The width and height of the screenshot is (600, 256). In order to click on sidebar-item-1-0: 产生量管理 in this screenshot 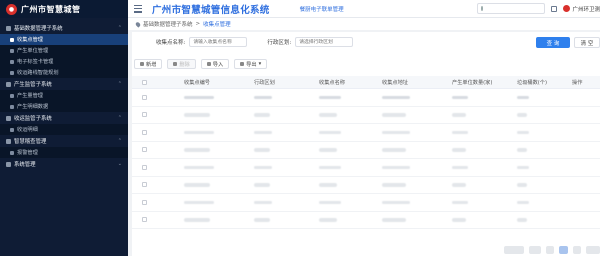, I will do `click(64, 95)`.